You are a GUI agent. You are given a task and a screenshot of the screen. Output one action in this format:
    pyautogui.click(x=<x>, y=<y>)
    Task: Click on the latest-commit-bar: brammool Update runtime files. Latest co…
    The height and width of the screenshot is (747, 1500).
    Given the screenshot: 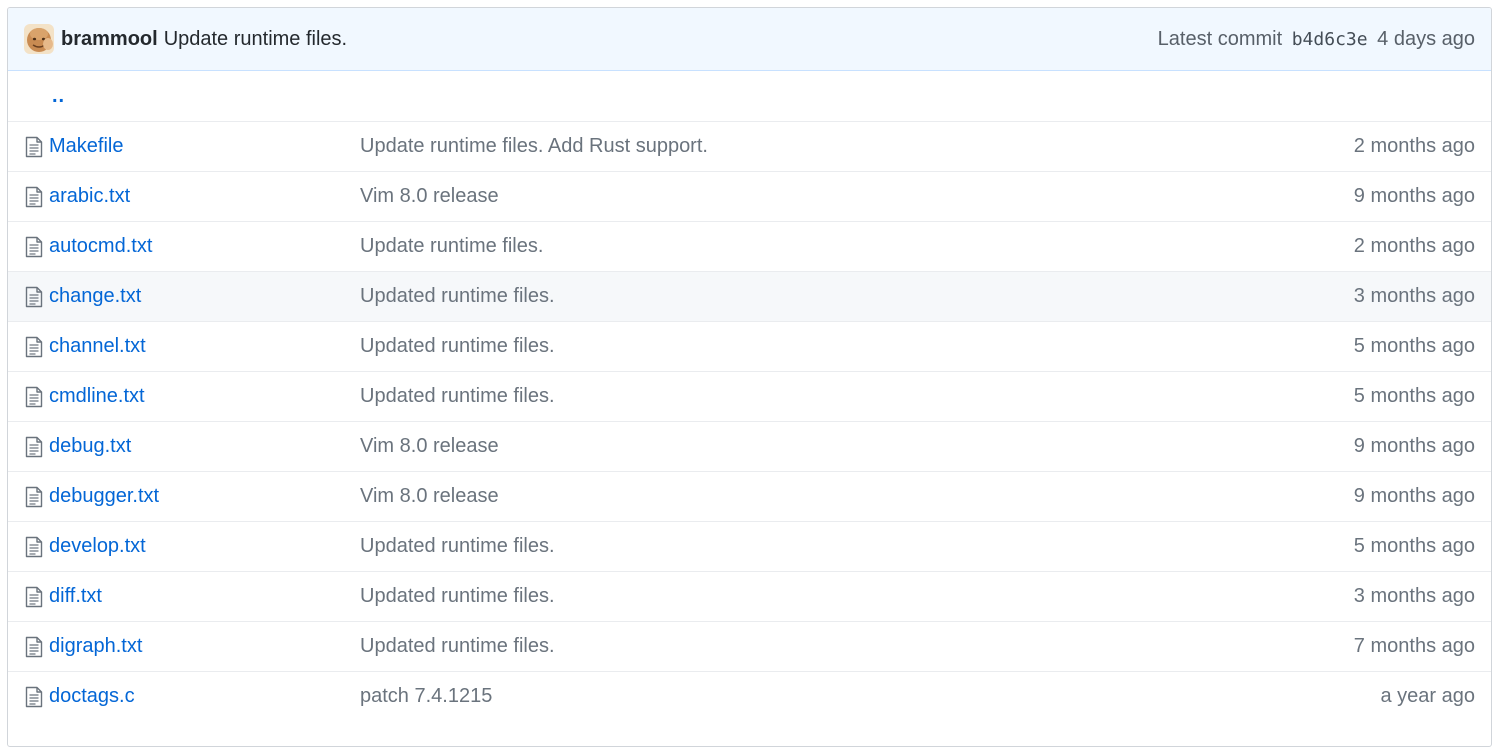 What is the action you would take?
    pyautogui.click(x=749, y=39)
    